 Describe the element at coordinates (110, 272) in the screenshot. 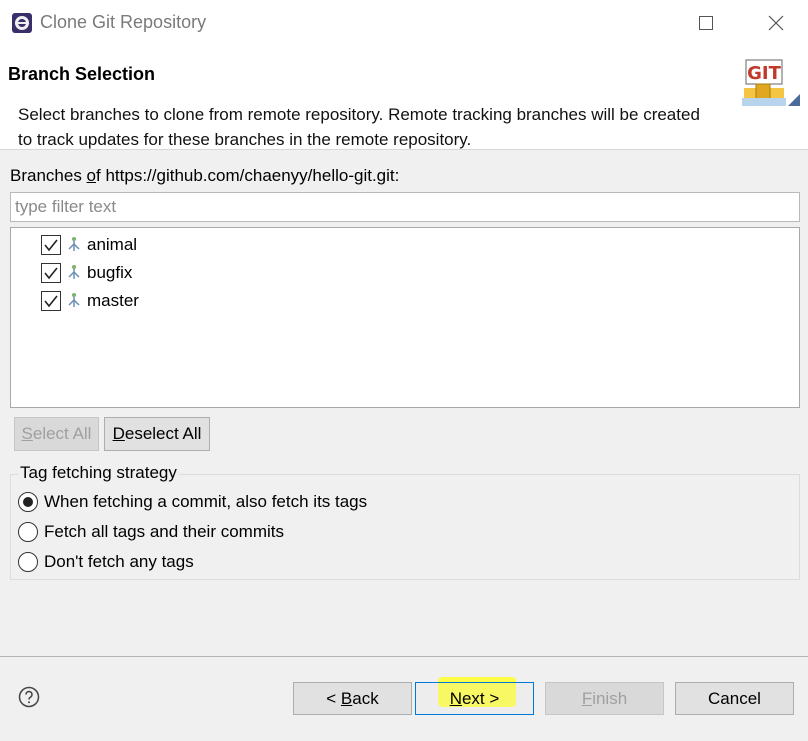

I see `branch-name: bugfix` at that location.